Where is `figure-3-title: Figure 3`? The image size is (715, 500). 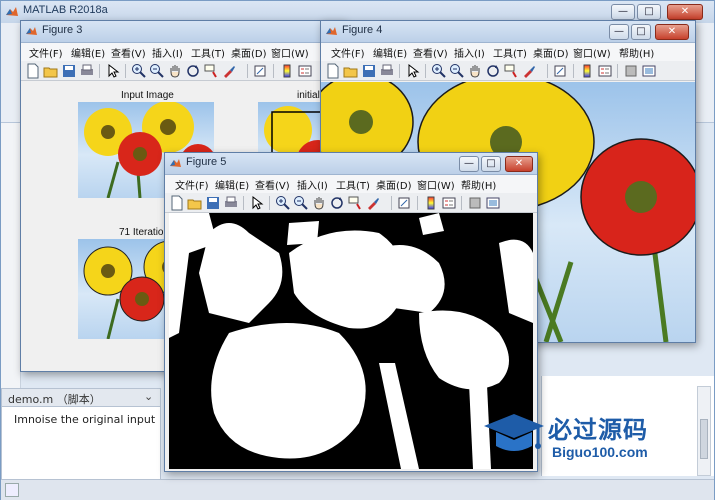
figure-3-title: Figure 3 is located at coordinates (62, 30).